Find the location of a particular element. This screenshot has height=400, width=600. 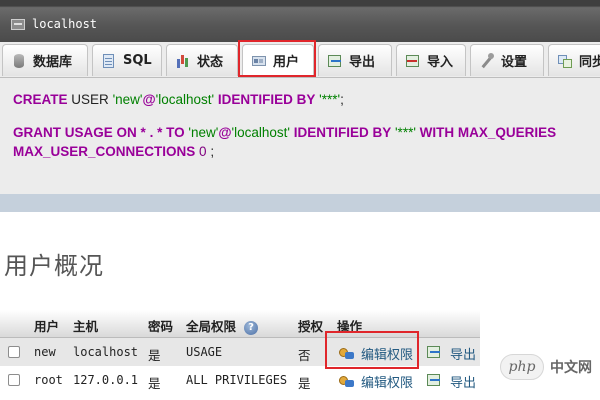

tab-settings-label: 设置 is located at coordinates (514, 62).